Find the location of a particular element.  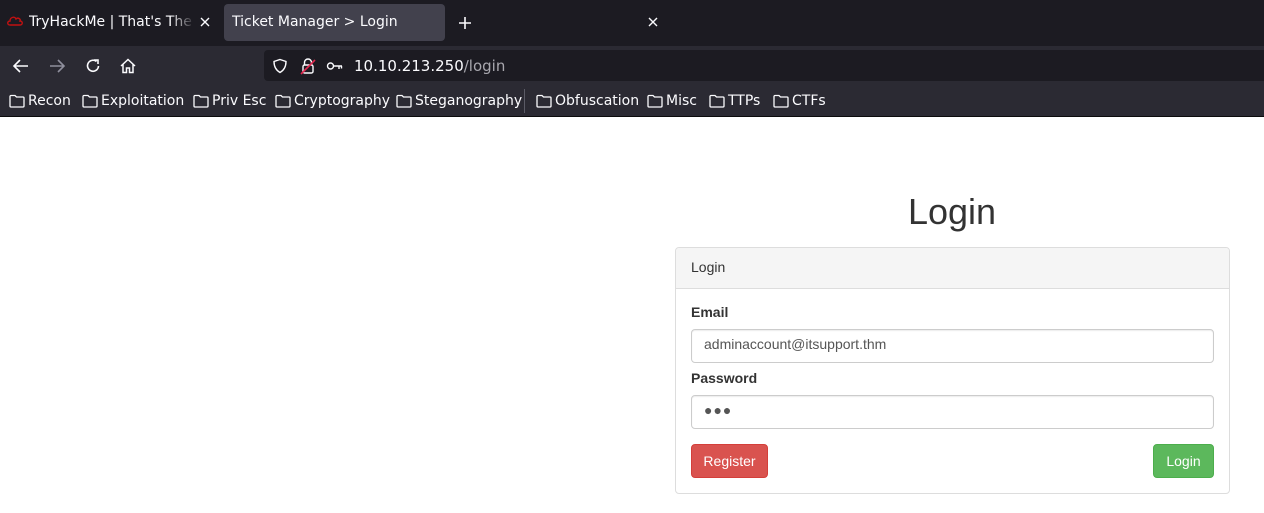

insecure-lock-icon is located at coordinates (308, 66).